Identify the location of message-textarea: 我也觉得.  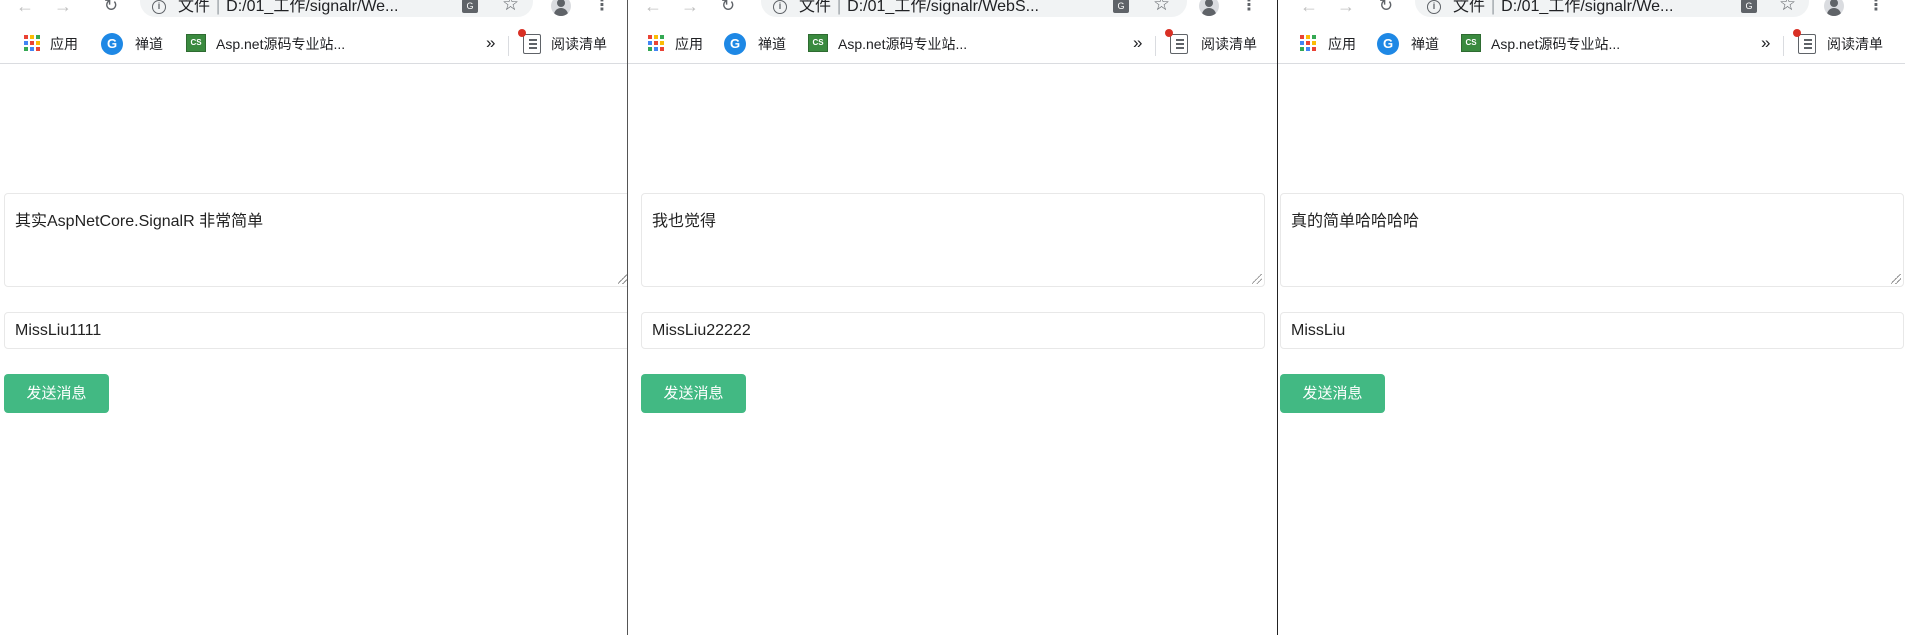
(953, 240).